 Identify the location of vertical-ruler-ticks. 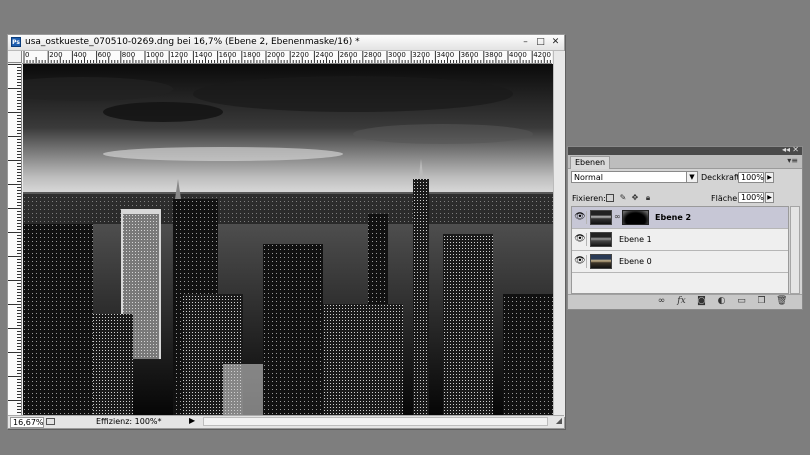
(14, 240).